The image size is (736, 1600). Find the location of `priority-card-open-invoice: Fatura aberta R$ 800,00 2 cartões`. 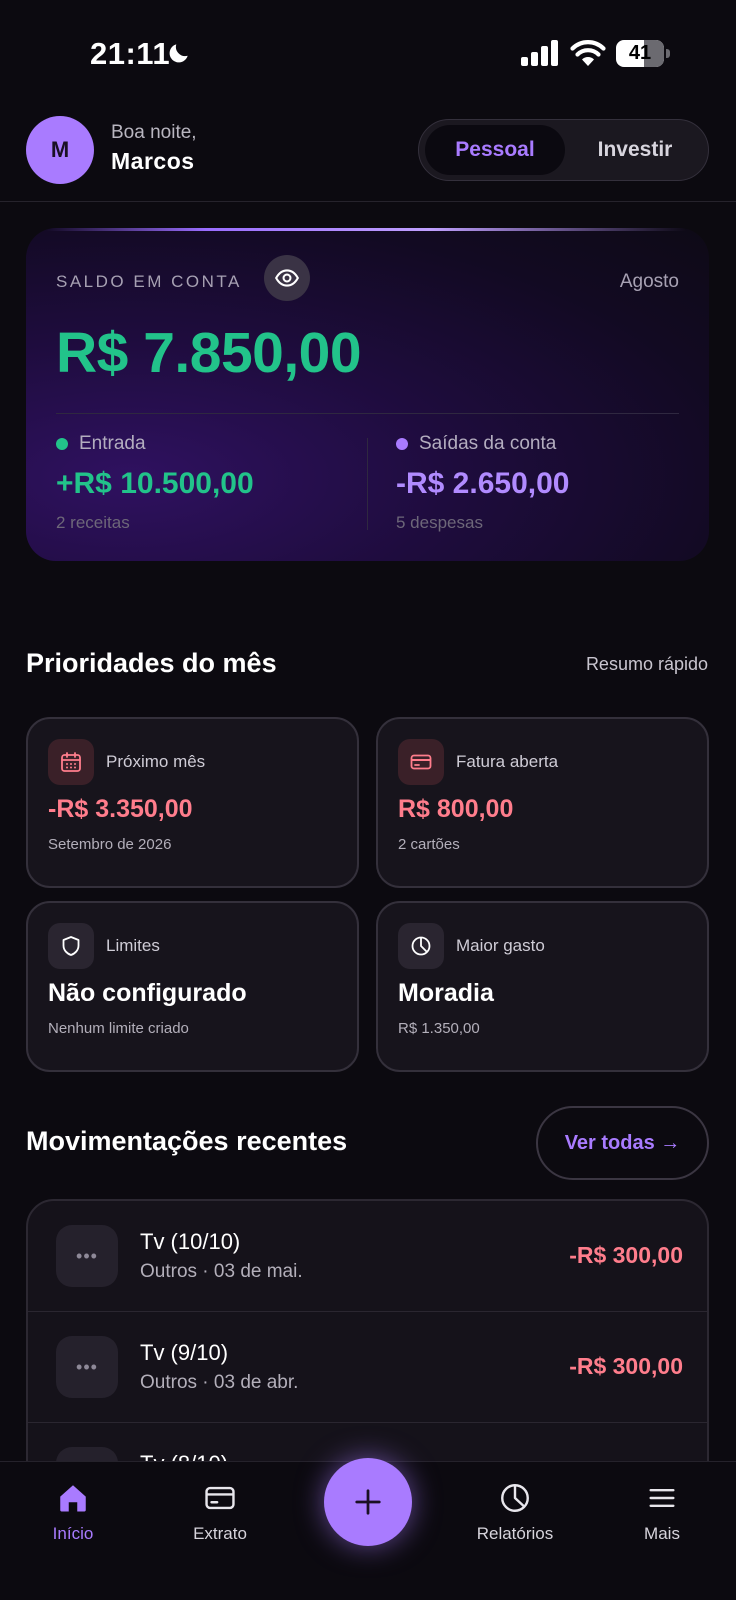

priority-card-open-invoice: Fatura aberta R$ 800,00 2 cartões is located at coordinates (542, 802).